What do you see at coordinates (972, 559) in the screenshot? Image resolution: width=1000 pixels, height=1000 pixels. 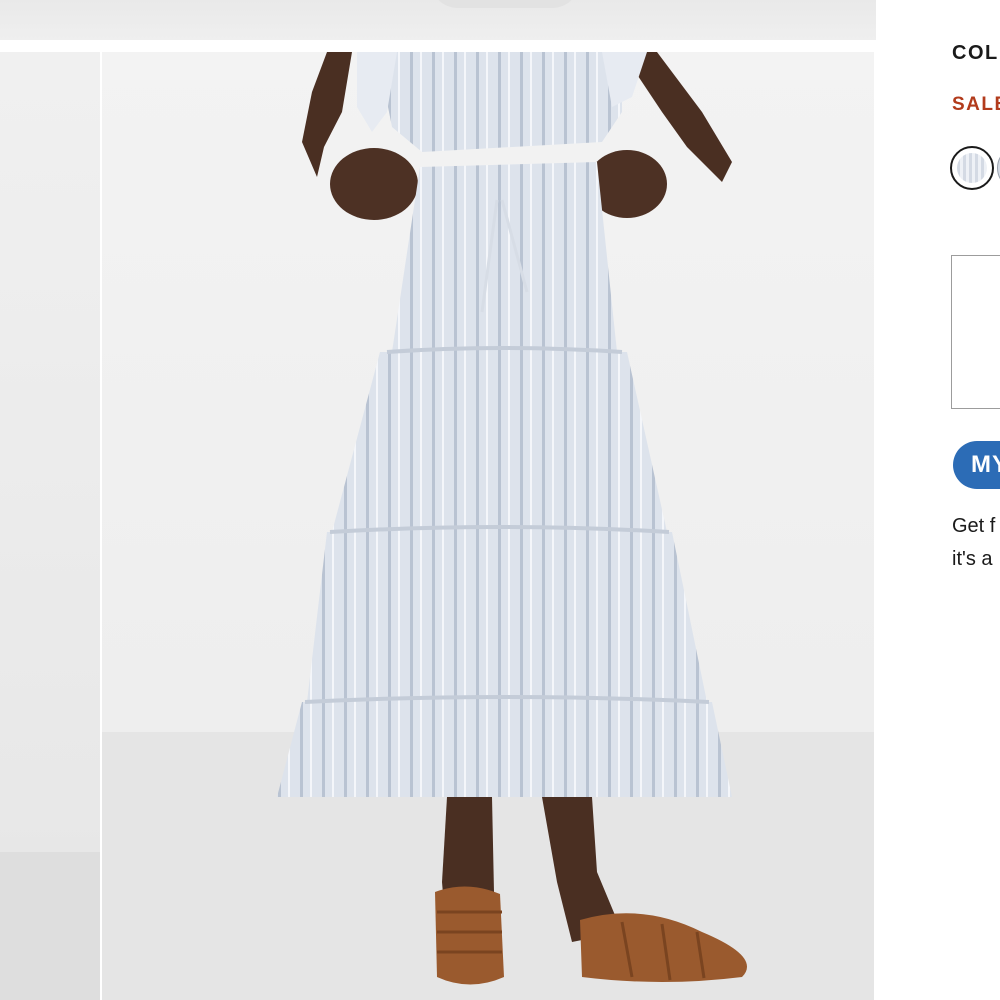 I see `promo-line-2: it's a` at bounding box center [972, 559].